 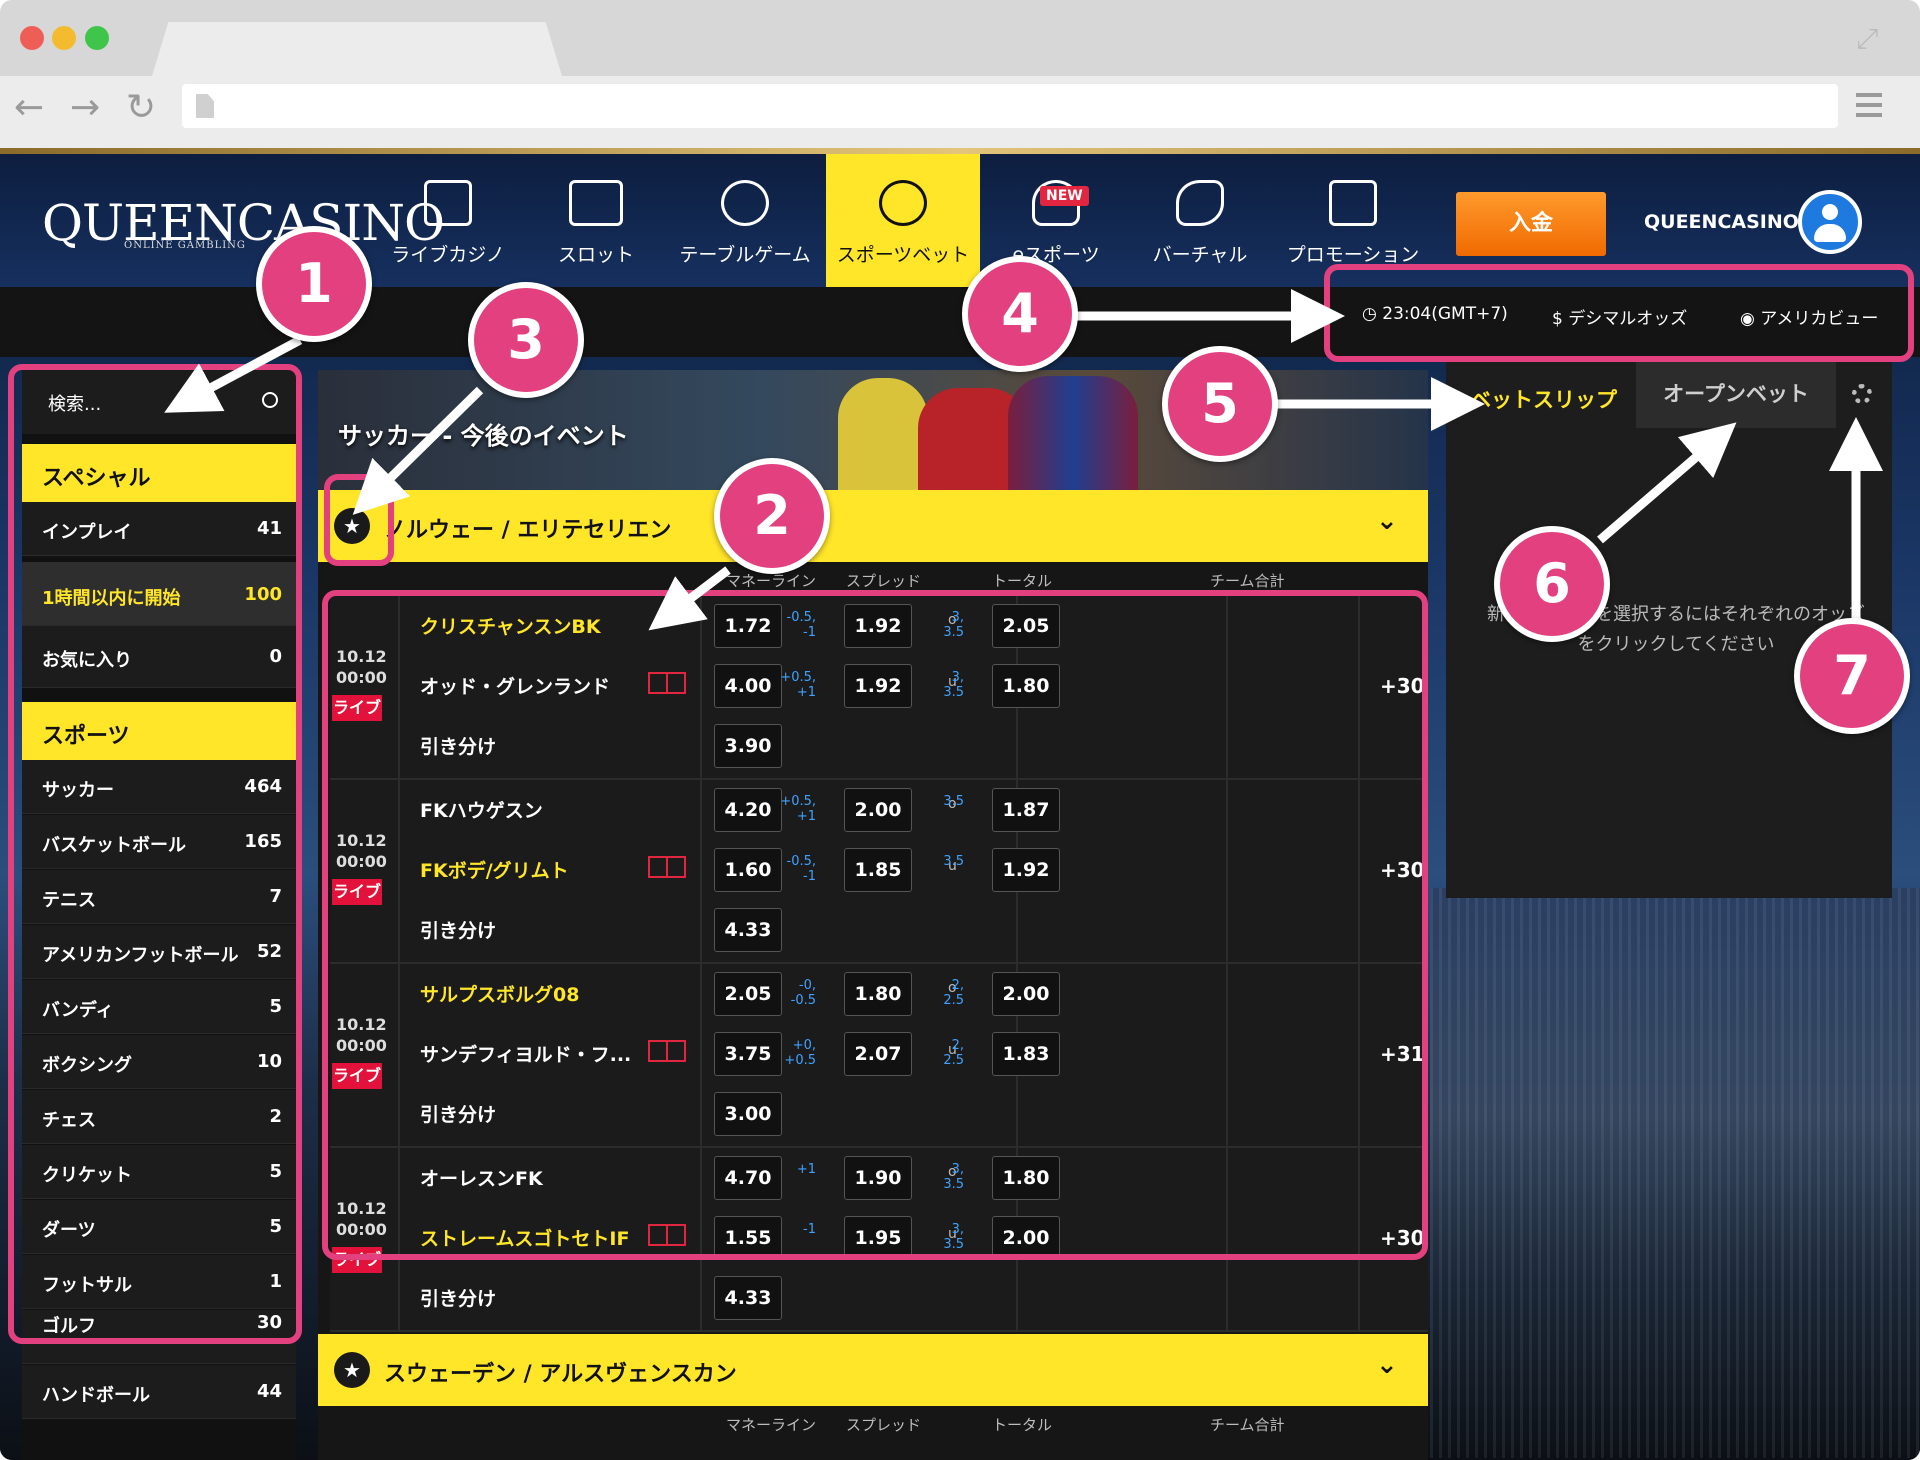 I want to click on browser-tab, so click(x=357, y=49).